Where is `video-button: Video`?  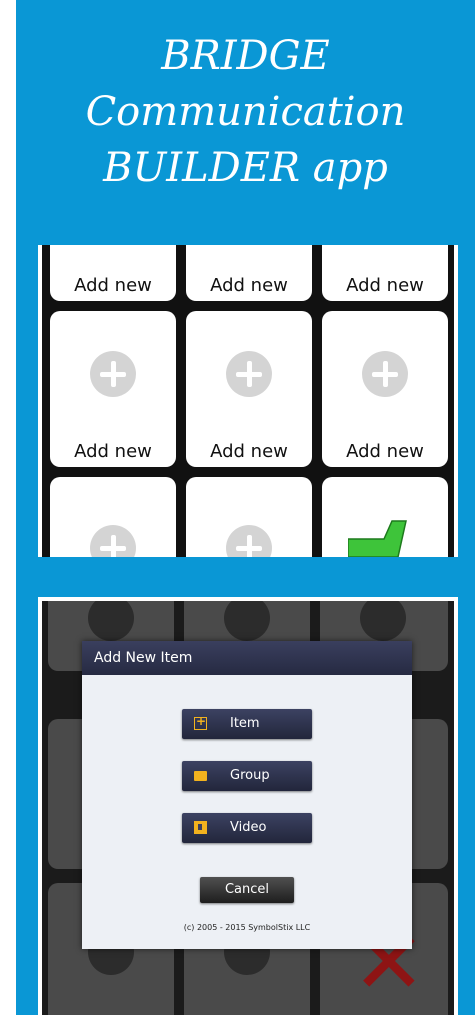 video-button: Video is located at coordinates (247, 828).